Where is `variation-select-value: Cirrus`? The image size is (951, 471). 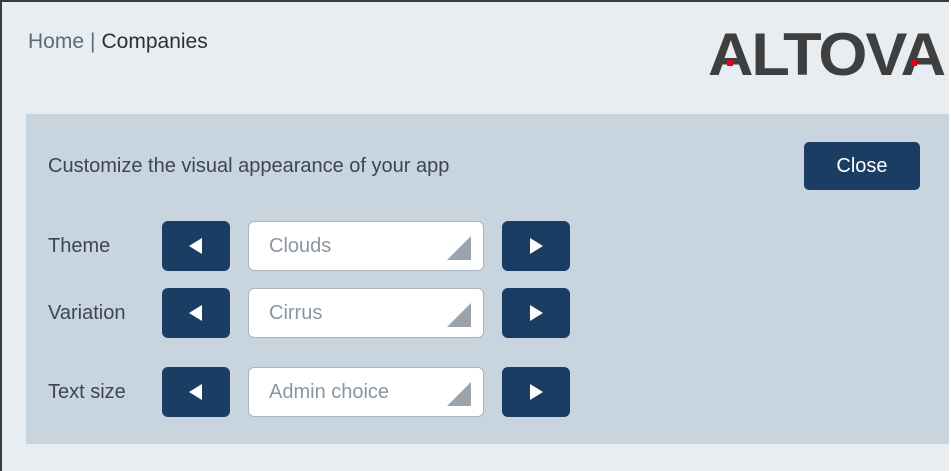
variation-select-value: Cirrus is located at coordinates (296, 312).